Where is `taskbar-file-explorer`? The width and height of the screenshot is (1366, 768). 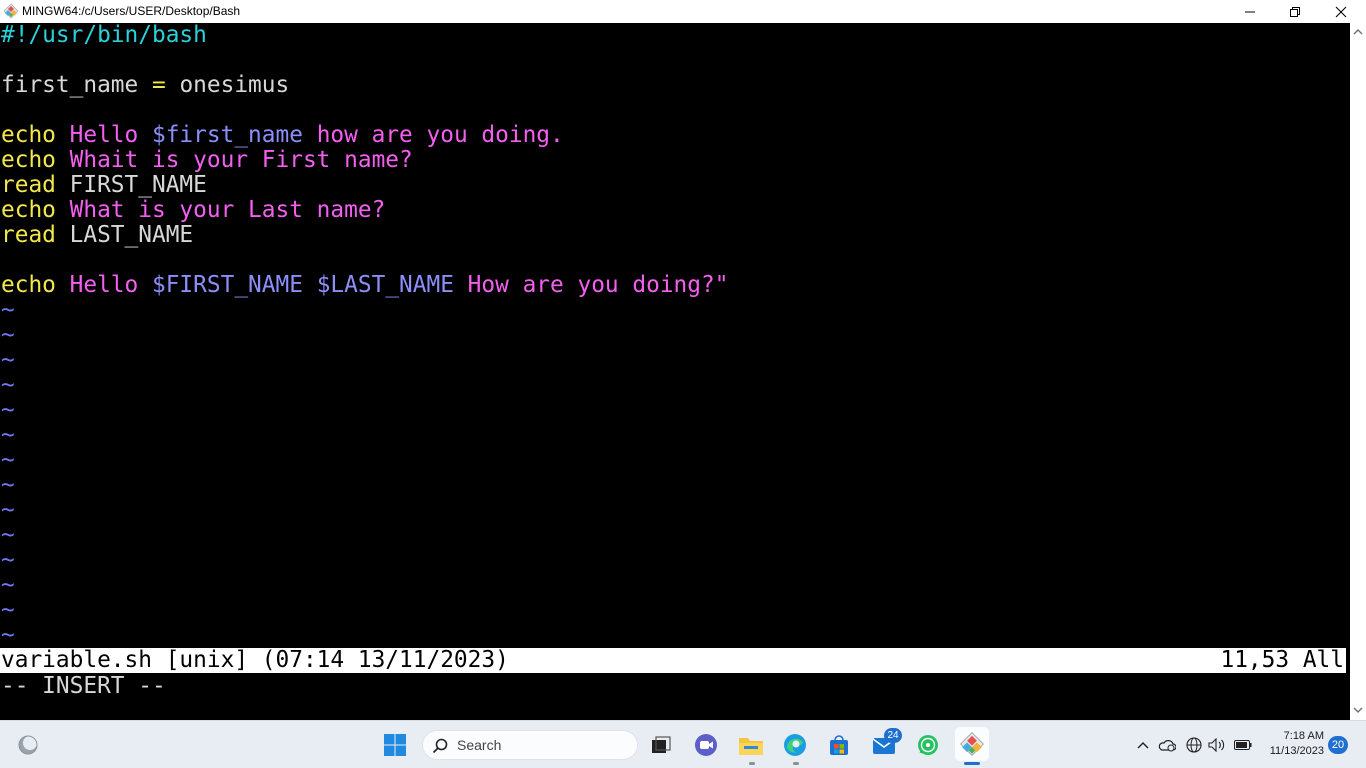 taskbar-file-explorer is located at coordinates (751, 745).